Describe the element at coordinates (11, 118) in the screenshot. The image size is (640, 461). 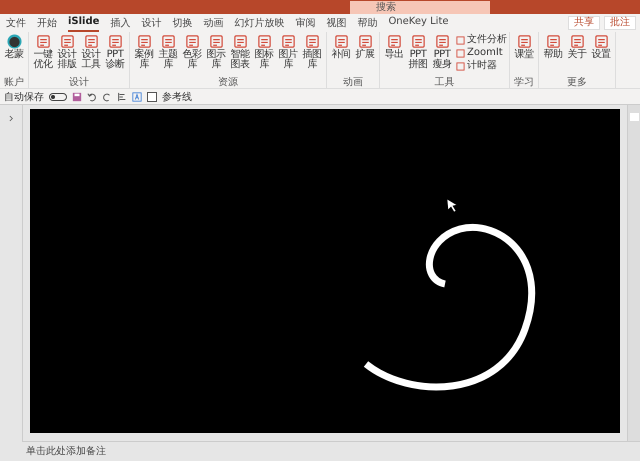
I see `expand-icon` at that location.